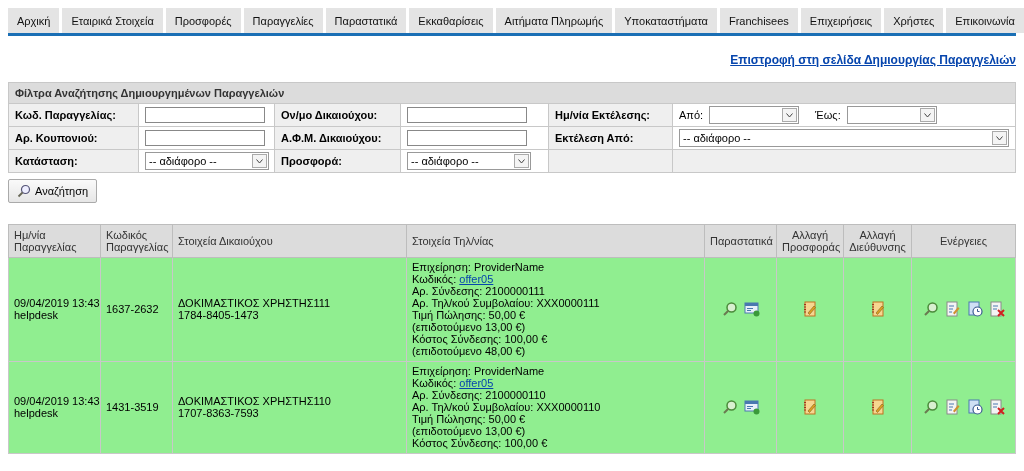  What do you see at coordinates (810, 241) in the screenshot?
I see `column-header: Αλλαγή Προσφοράς` at bounding box center [810, 241].